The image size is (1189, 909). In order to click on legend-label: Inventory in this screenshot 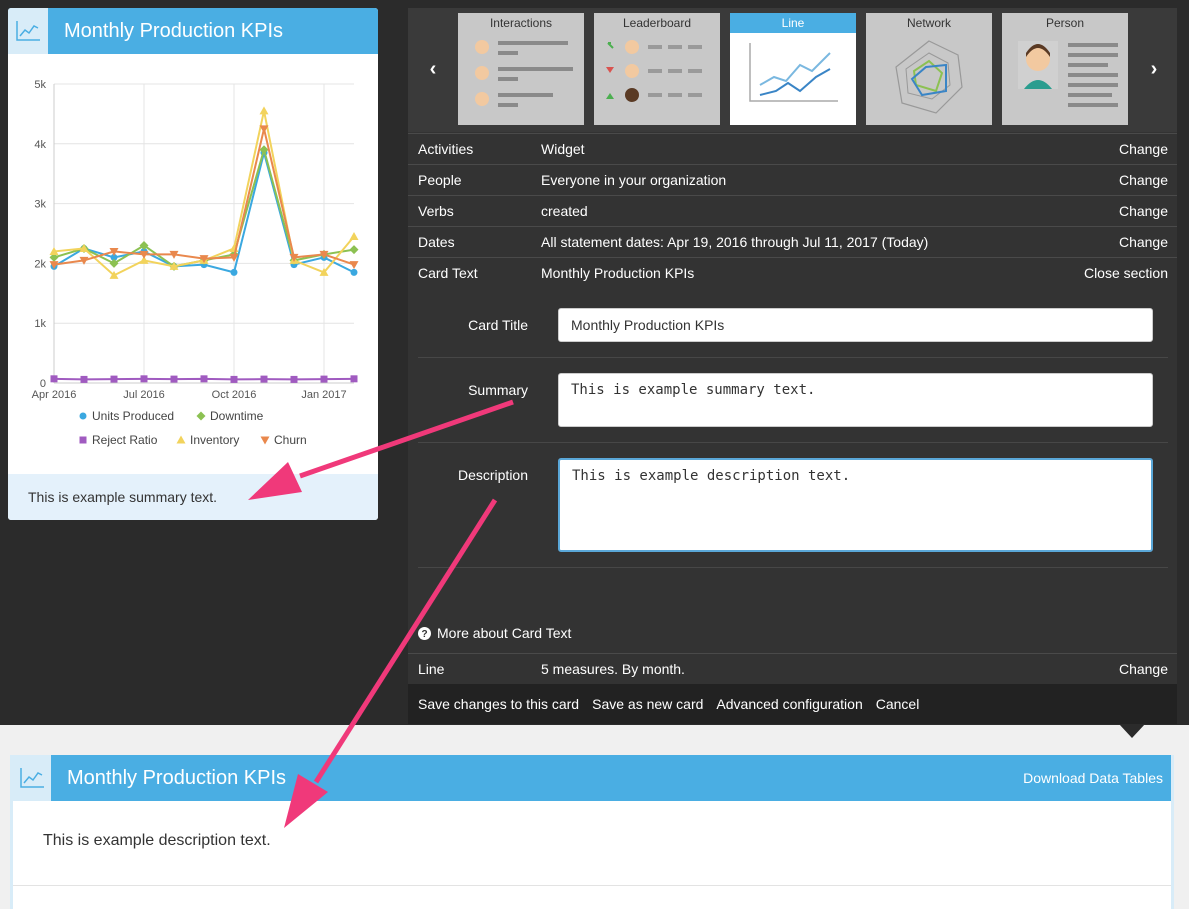, I will do `click(214, 440)`.